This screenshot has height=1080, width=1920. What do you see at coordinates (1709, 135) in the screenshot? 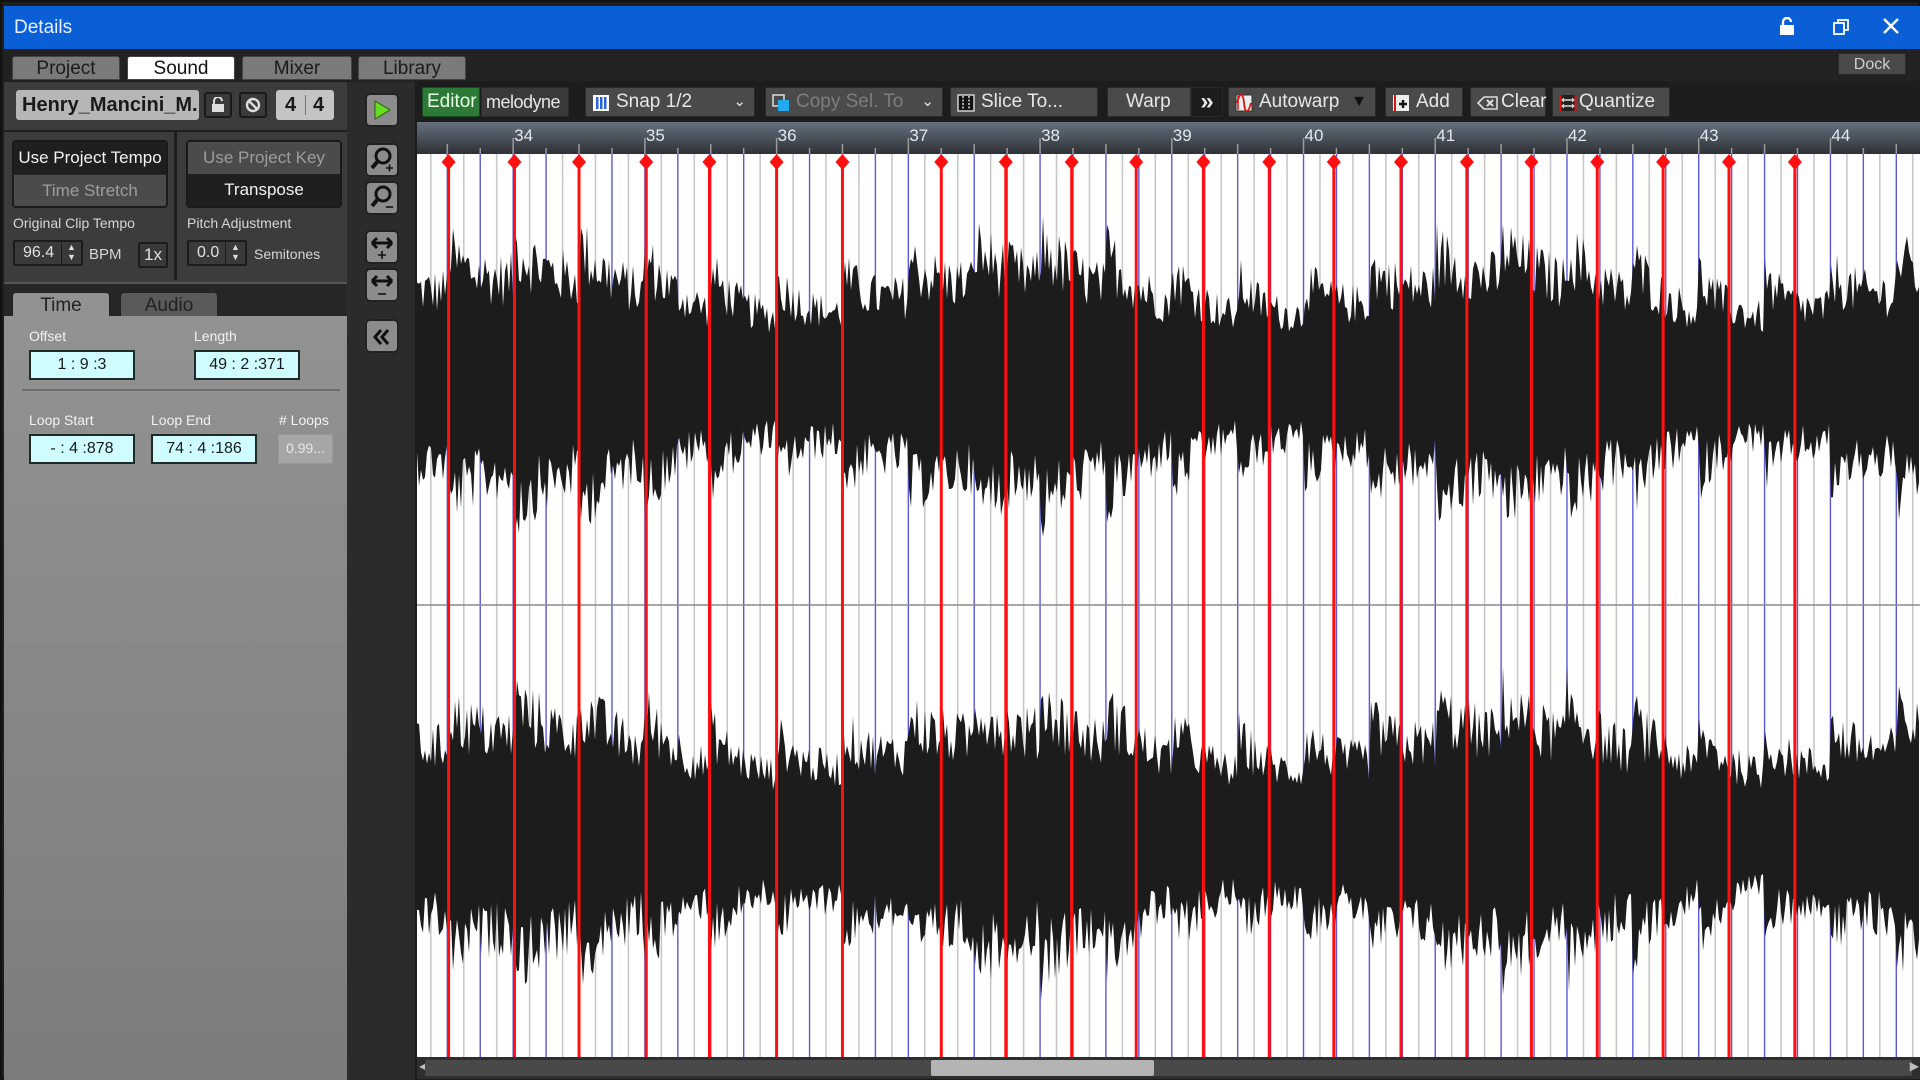
I see `bar-label: 43` at bounding box center [1709, 135].